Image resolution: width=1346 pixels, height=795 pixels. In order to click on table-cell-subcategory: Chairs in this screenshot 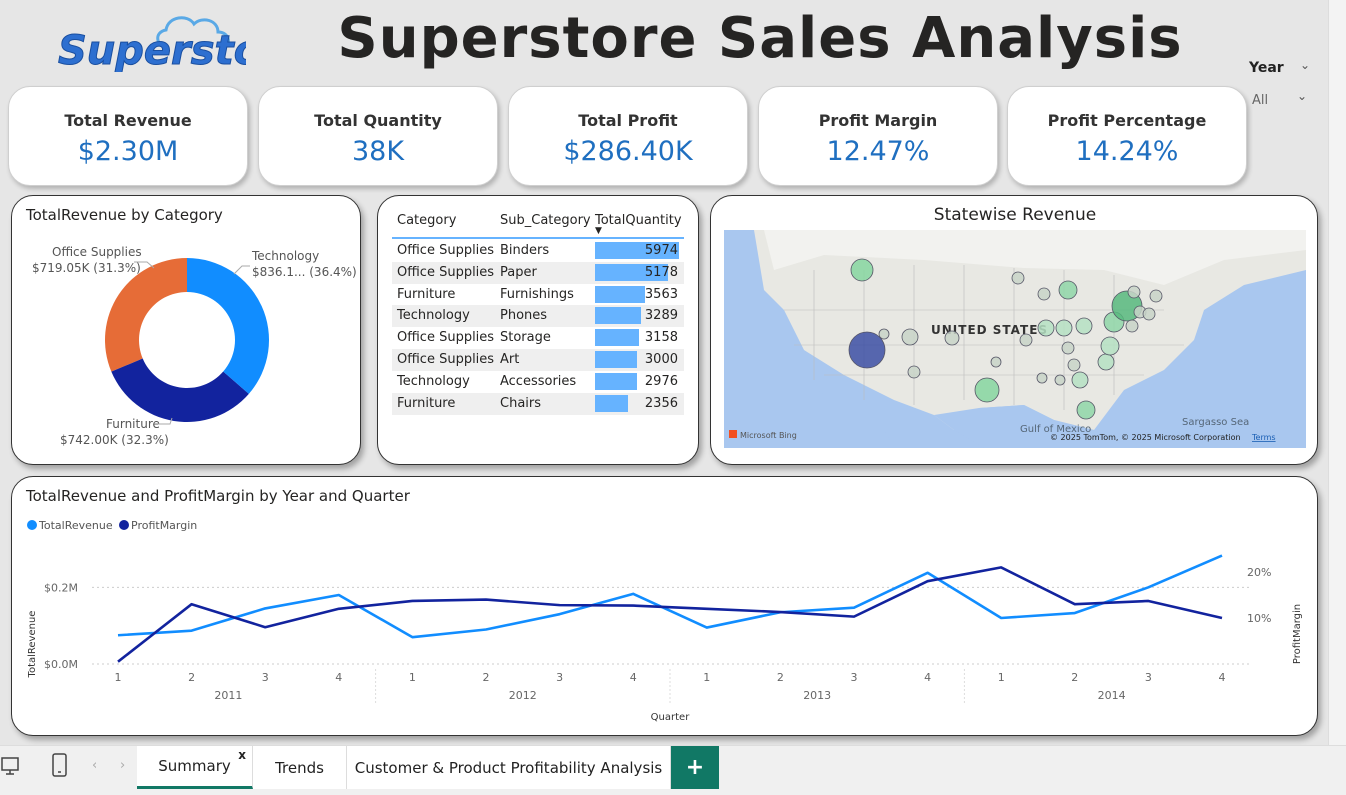, I will do `click(521, 403)`.